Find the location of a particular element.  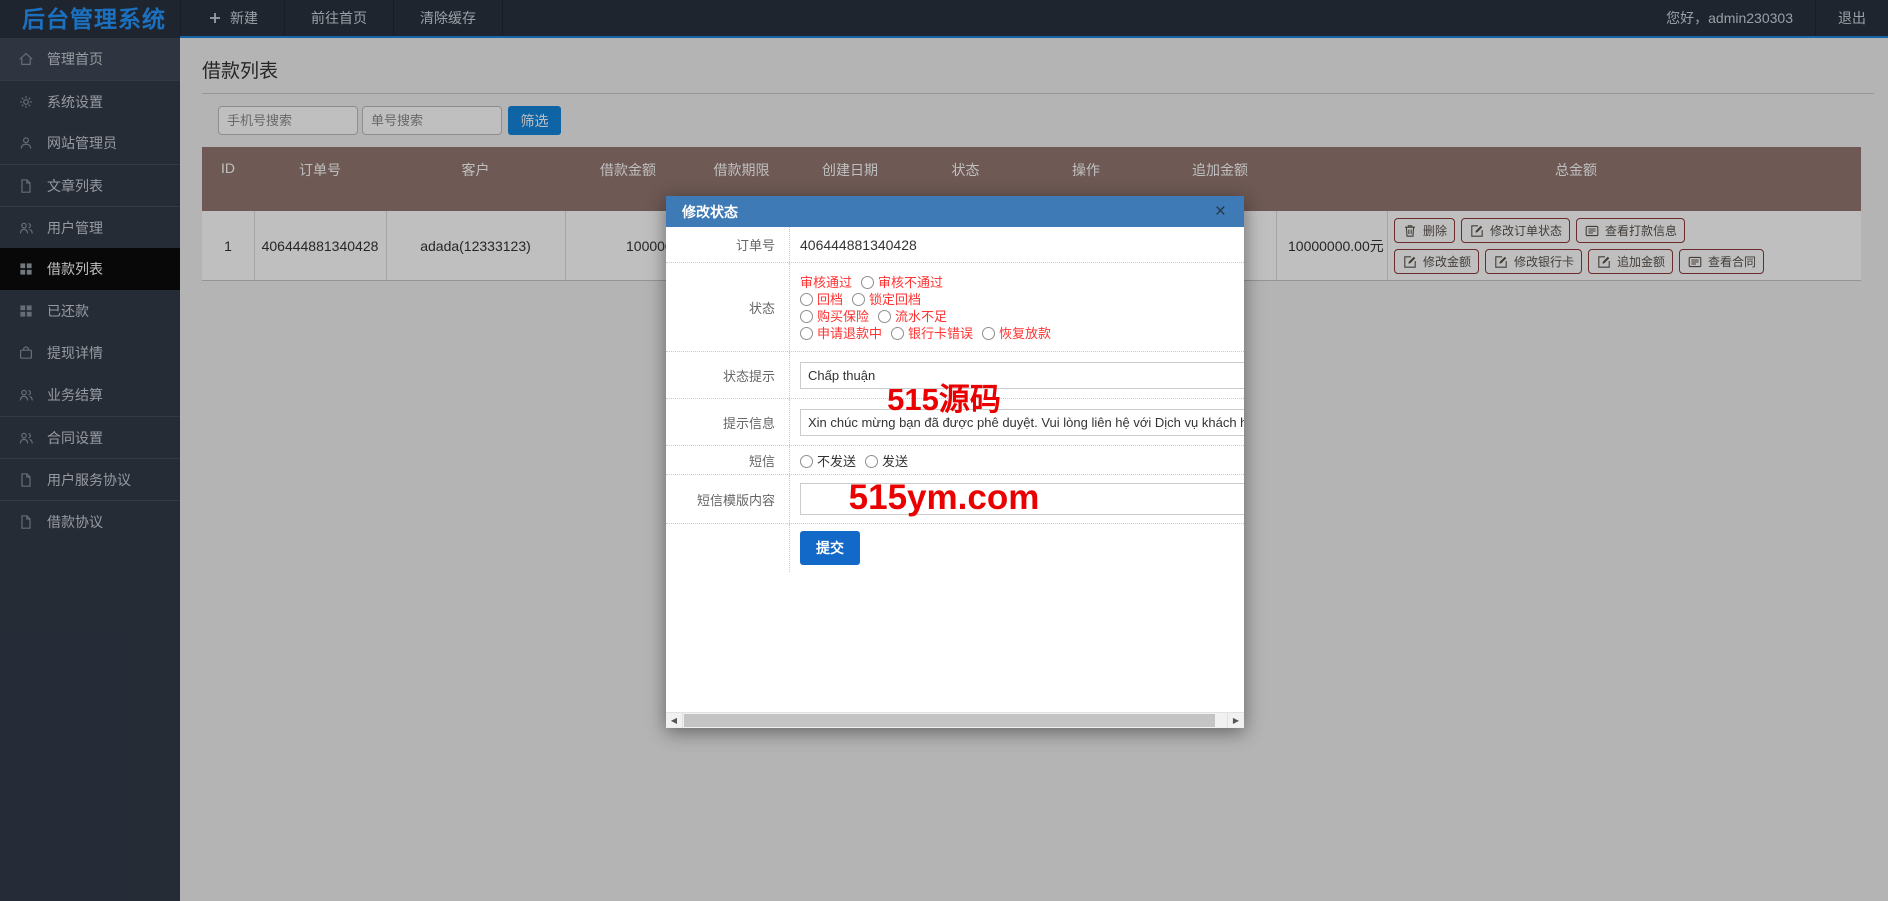

status-option-回档: 回档 is located at coordinates (821, 299).